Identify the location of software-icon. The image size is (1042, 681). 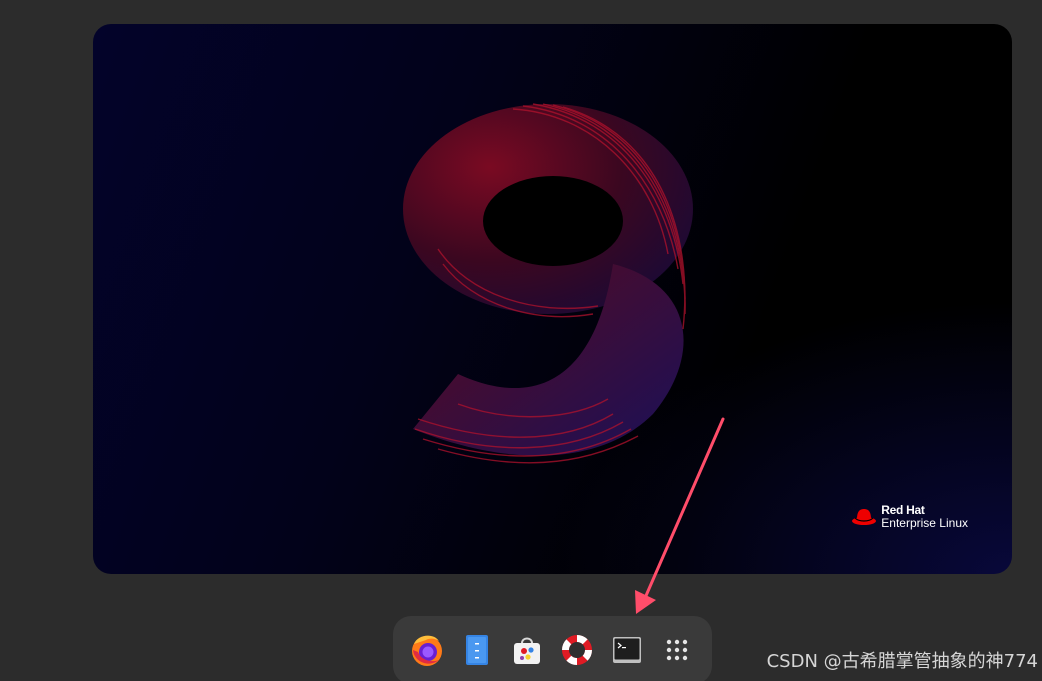
(527, 650).